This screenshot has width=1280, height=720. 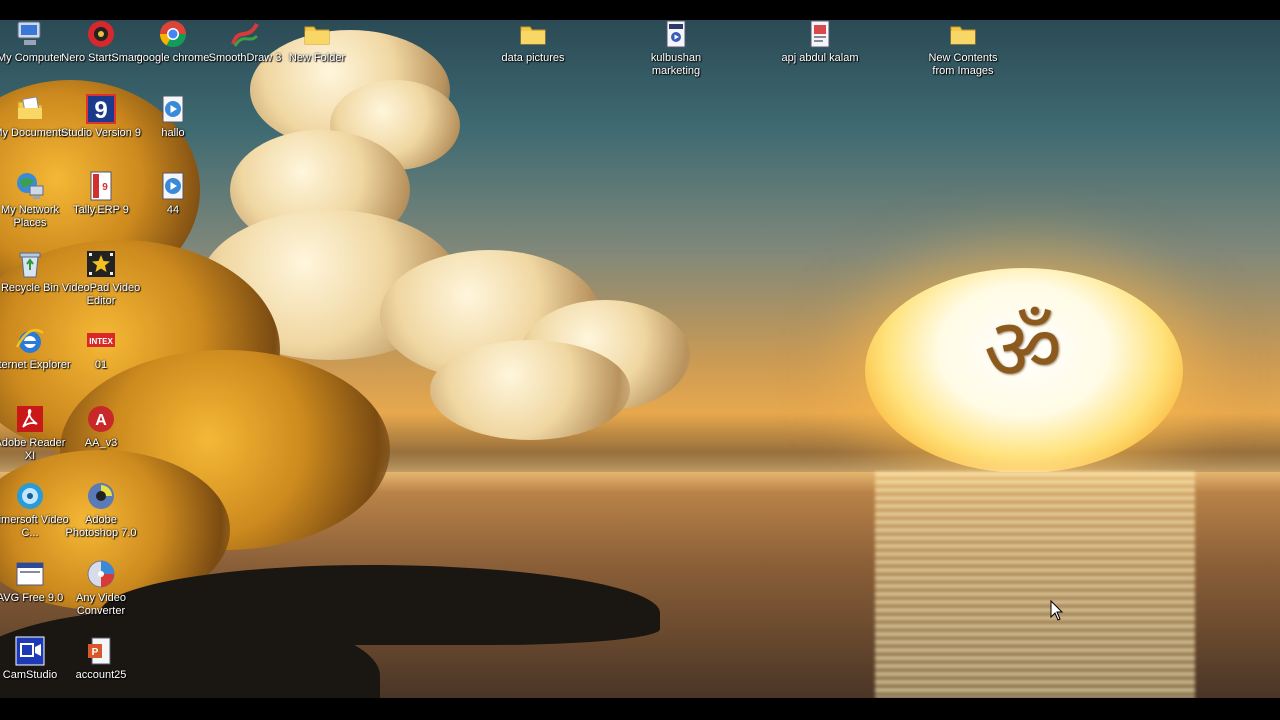 I want to click on icon-label: Recycle Bin, so click(x=30, y=288).